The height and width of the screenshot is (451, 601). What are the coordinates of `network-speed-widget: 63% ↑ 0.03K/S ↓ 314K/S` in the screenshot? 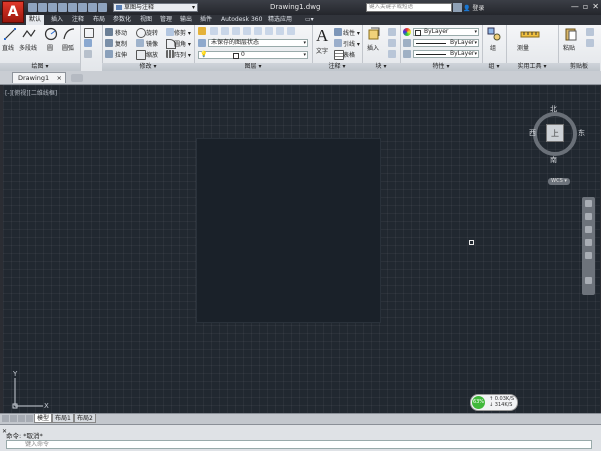 It's located at (494, 402).